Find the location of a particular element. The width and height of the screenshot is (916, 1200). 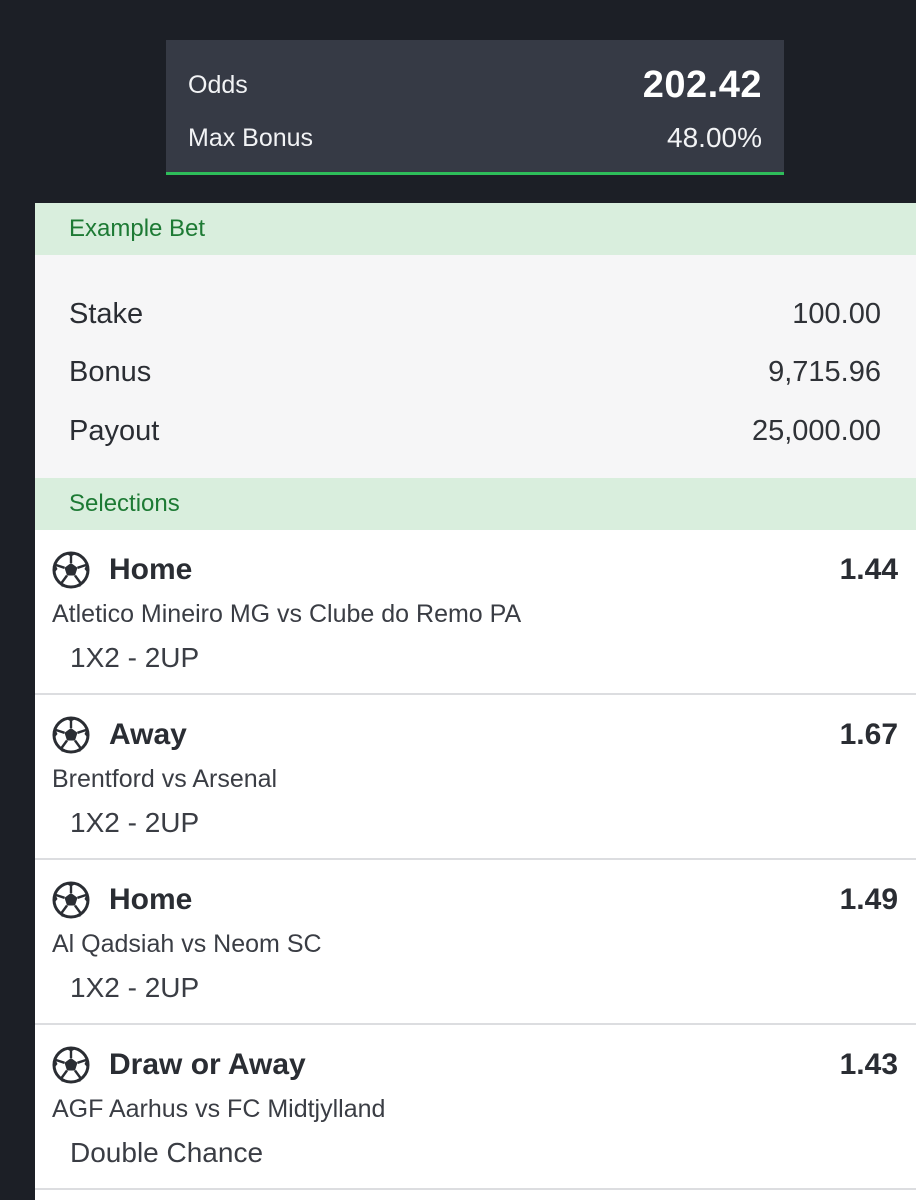

payout-row: Payout 25,000.00 is located at coordinates (475, 431).